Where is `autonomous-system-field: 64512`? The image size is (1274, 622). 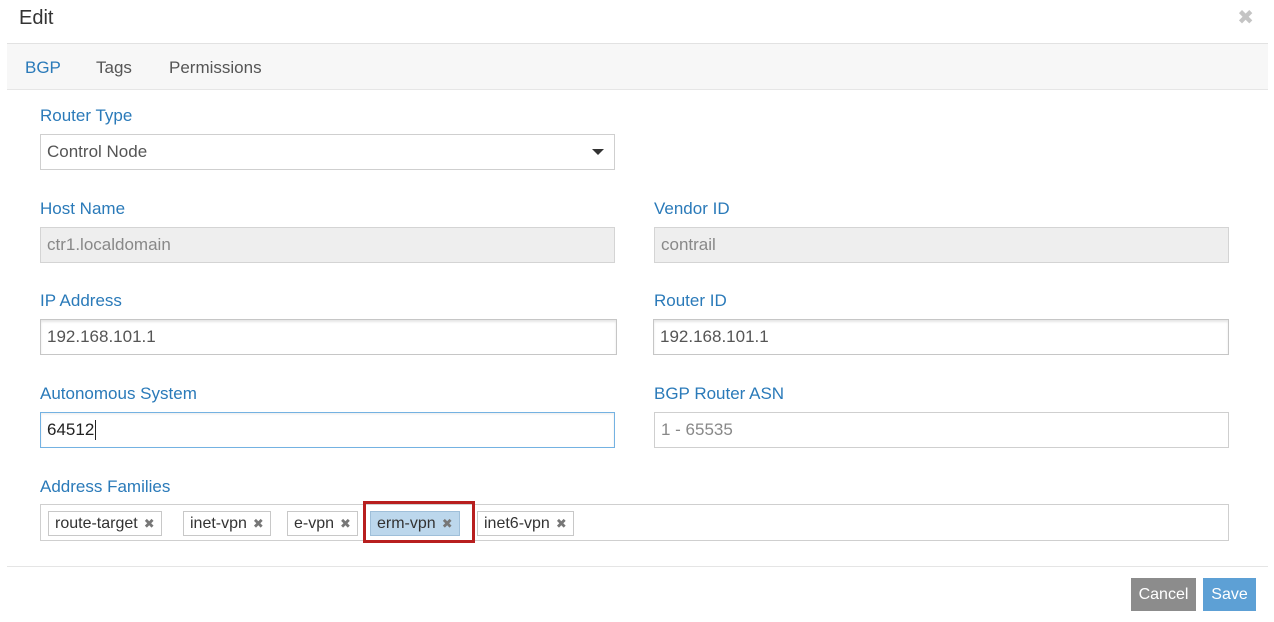
autonomous-system-field: 64512 is located at coordinates (327, 430).